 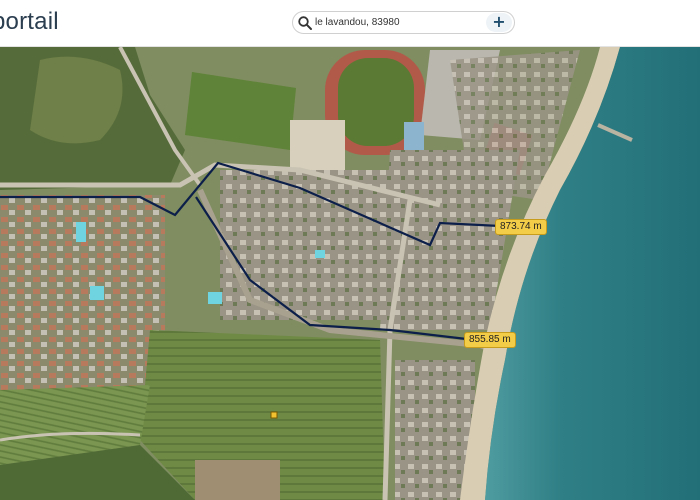 I want to click on location-marker, so click(x=274, y=415).